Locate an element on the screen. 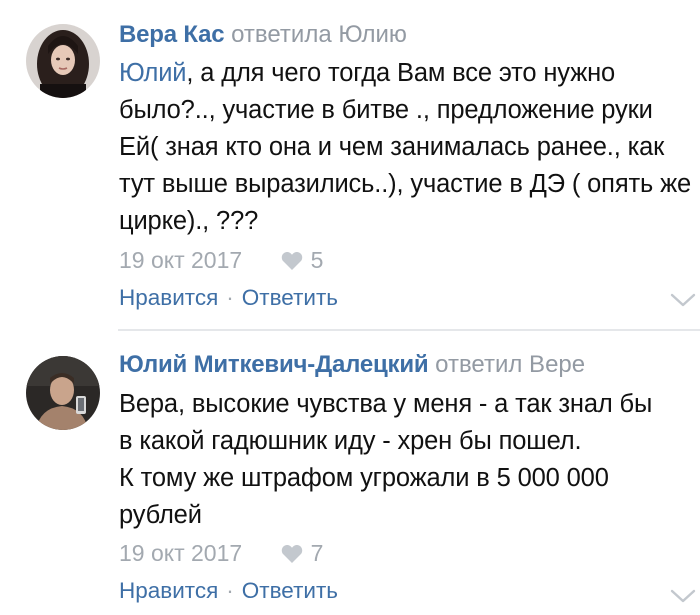 This screenshot has height=615, width=700. comment-header: Вера Кас ответила Юлию is located at coordinates (263, 35).